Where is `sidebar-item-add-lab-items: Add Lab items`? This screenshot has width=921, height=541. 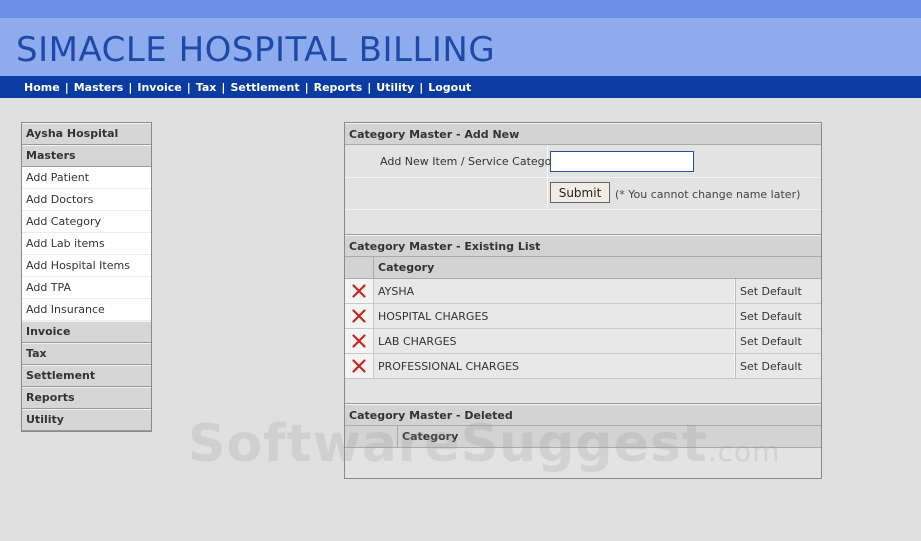 sidebar-item-add-lab-items: Add Lab items is located at coordinates (86, 244).